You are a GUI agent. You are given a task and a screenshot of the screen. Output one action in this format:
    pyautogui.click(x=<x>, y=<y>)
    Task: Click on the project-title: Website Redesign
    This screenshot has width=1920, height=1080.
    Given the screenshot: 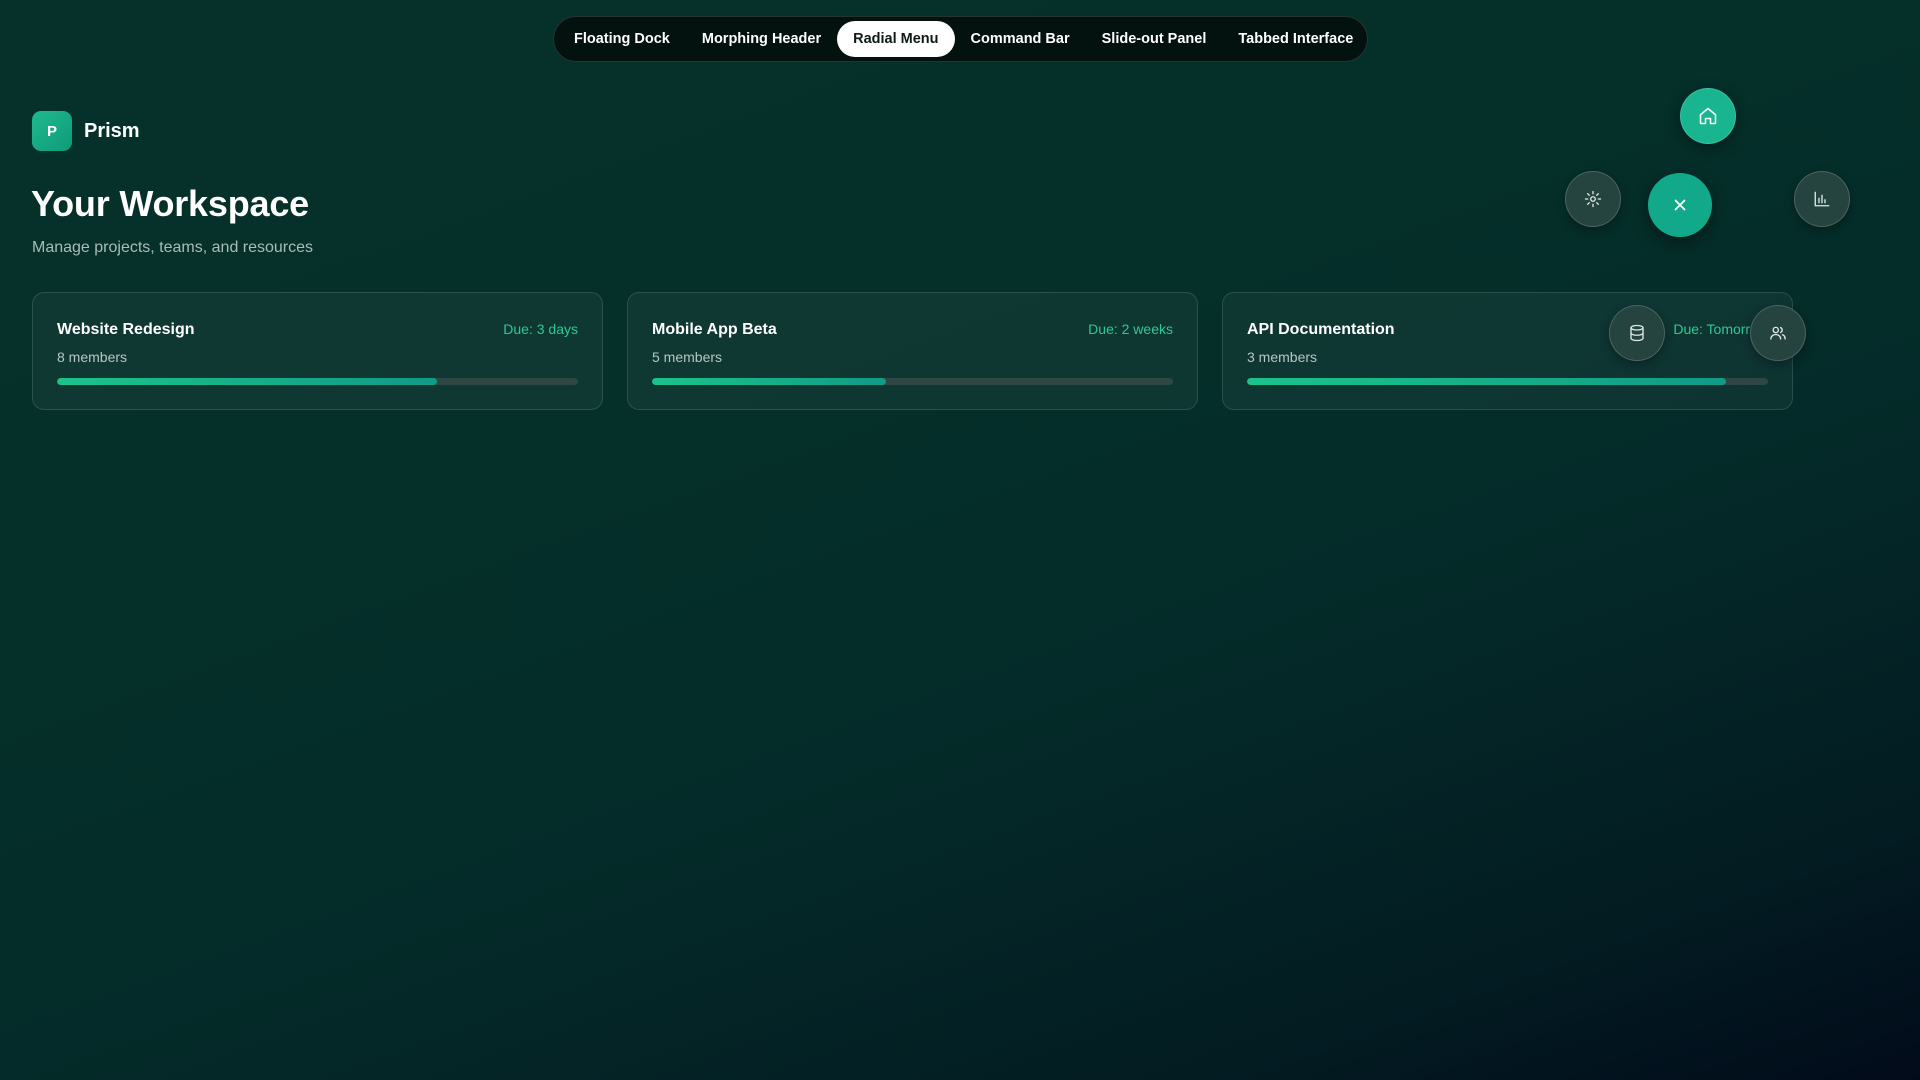 What is the action you would take?
    pyautogui.click(x=126, y=329)
    